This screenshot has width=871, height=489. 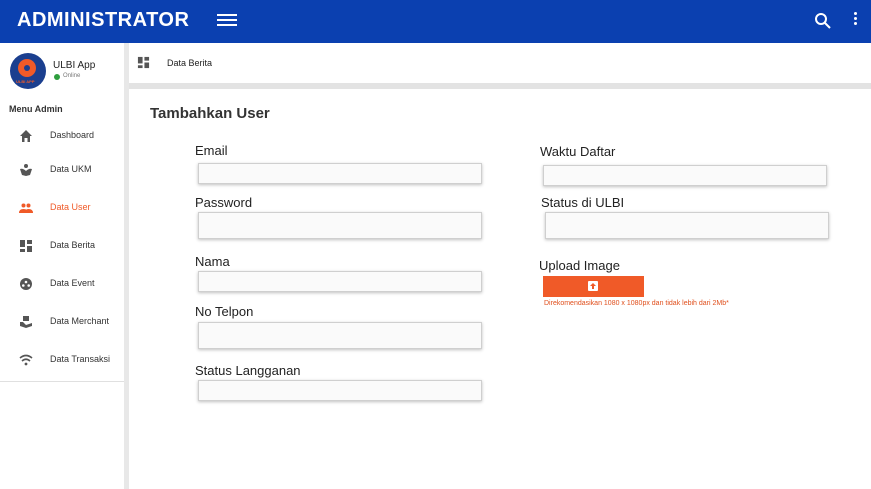 I want to click on online-status-text: Online, so click(x=72, y=76).